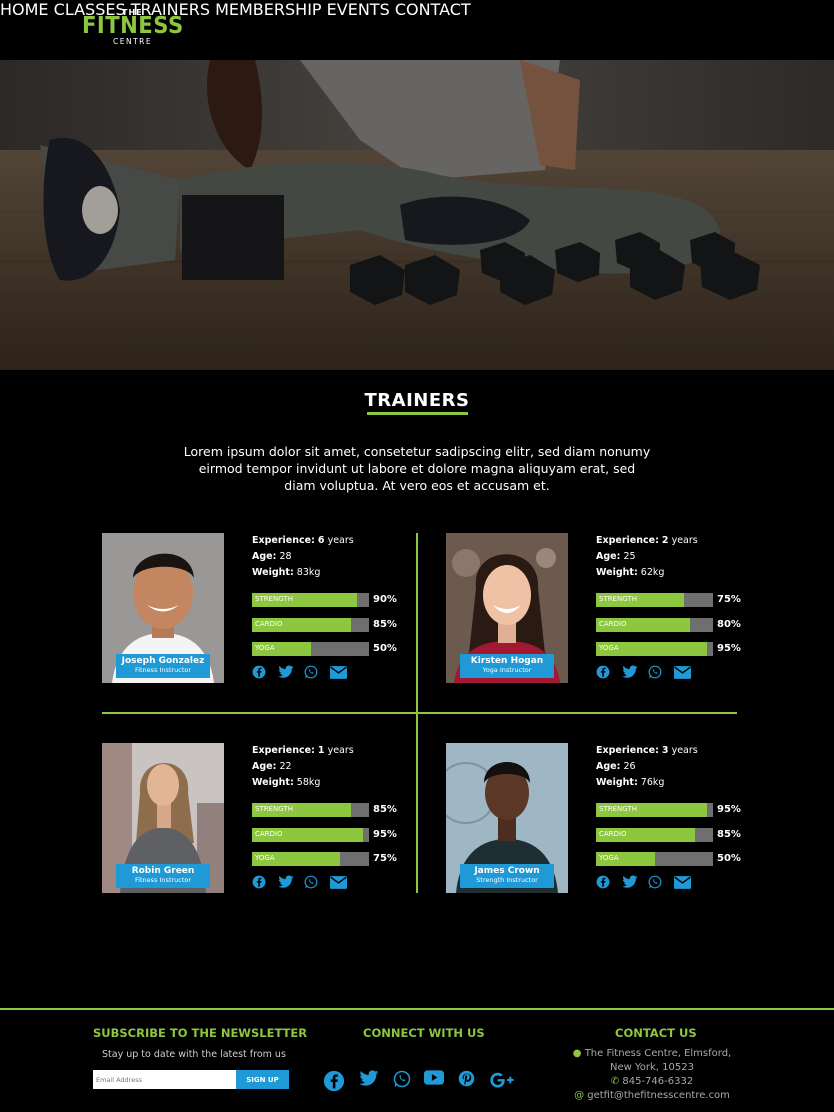 The width and height of the screenshot is (834, 1112). What do you see at coordinates (24, 9) in the screenshot?
I see `nav-home: HOME` at bounding box center [24, 9].